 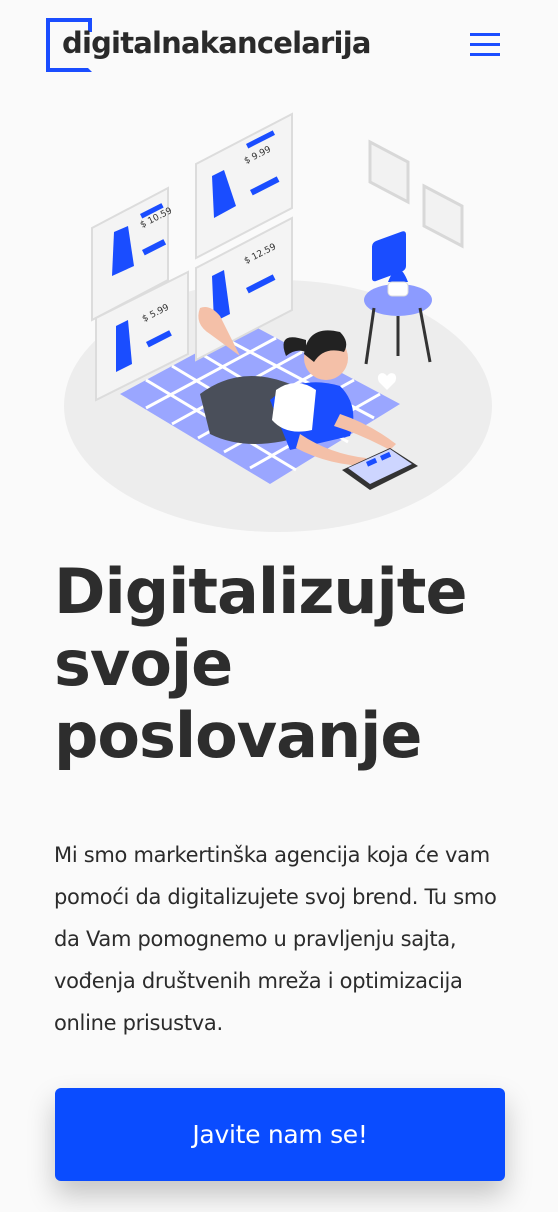 I want to click on site-header: digitalnakancelarija, so click(x=279, y=46).